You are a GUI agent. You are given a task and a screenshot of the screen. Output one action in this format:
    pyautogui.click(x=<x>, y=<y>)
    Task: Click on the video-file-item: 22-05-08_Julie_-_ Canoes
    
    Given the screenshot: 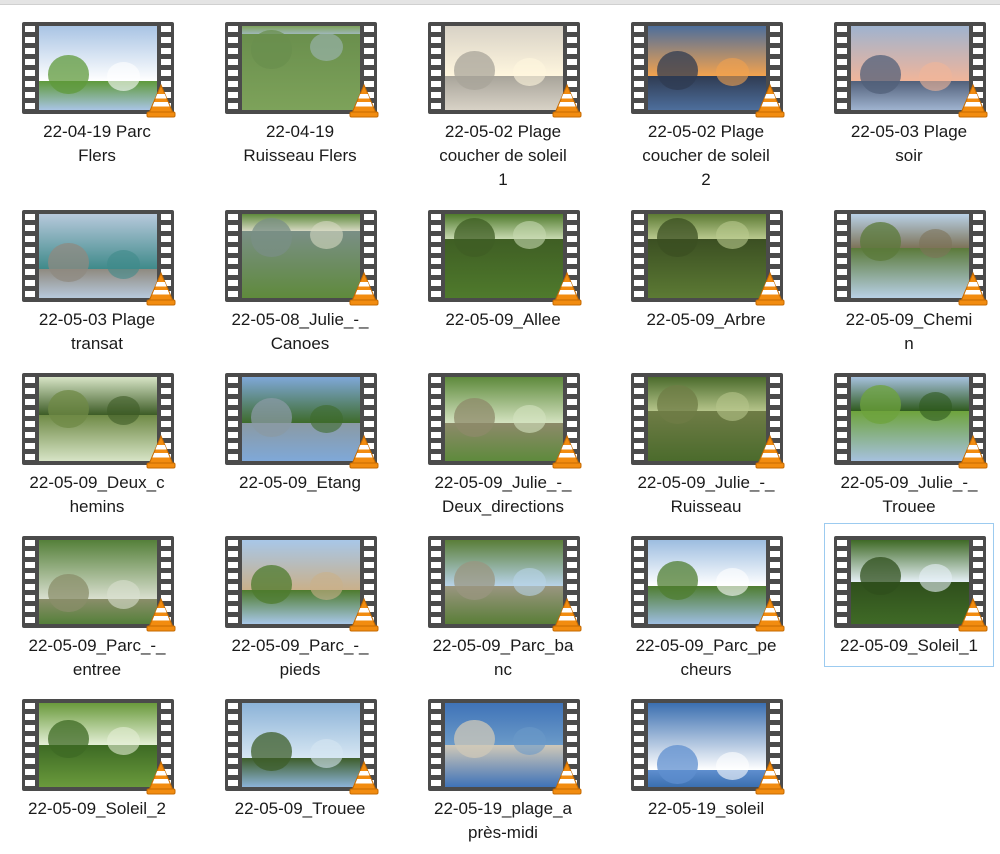 What is the action you would take?
    pyautogui.click(x=300, y=281)
    